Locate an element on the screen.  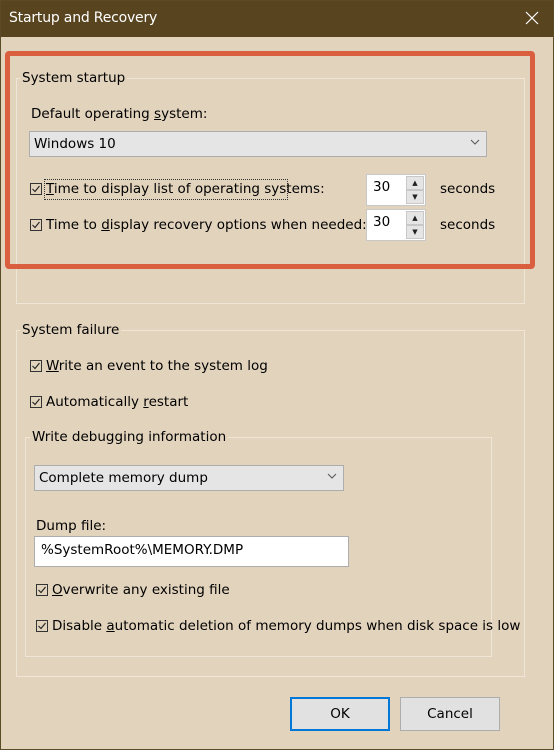
time-list-checkbox is located at coordinates (36, 189).